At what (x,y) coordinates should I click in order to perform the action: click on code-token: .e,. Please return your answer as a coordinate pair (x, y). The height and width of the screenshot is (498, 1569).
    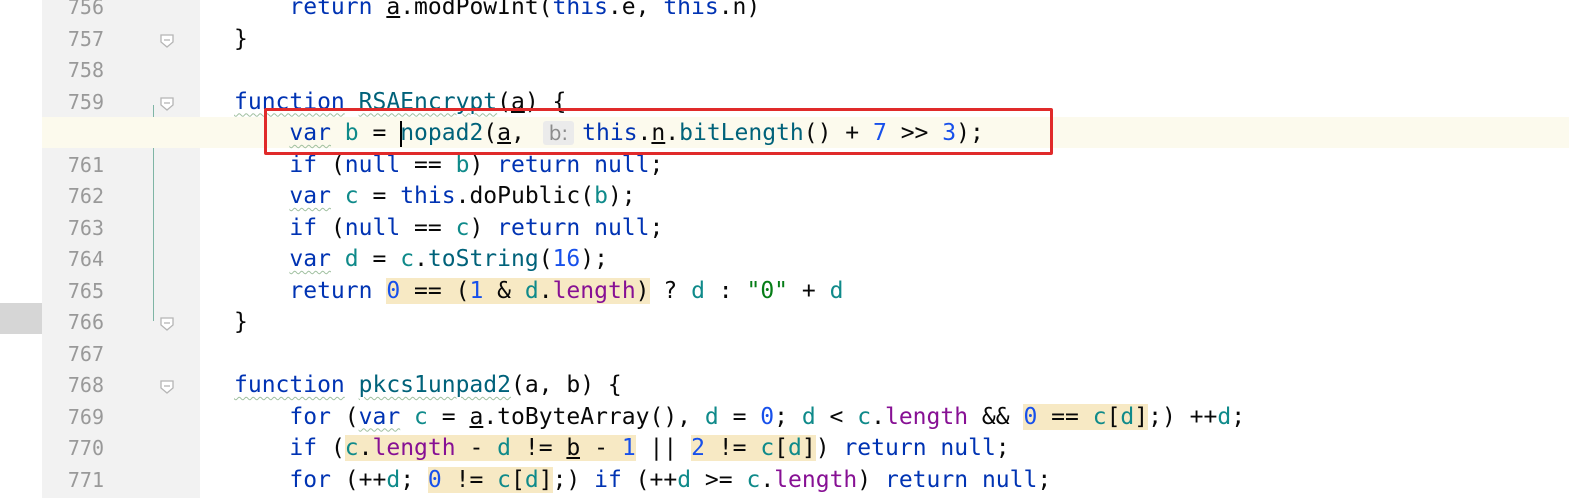
    Looking at the image, I should click on (635, 10).